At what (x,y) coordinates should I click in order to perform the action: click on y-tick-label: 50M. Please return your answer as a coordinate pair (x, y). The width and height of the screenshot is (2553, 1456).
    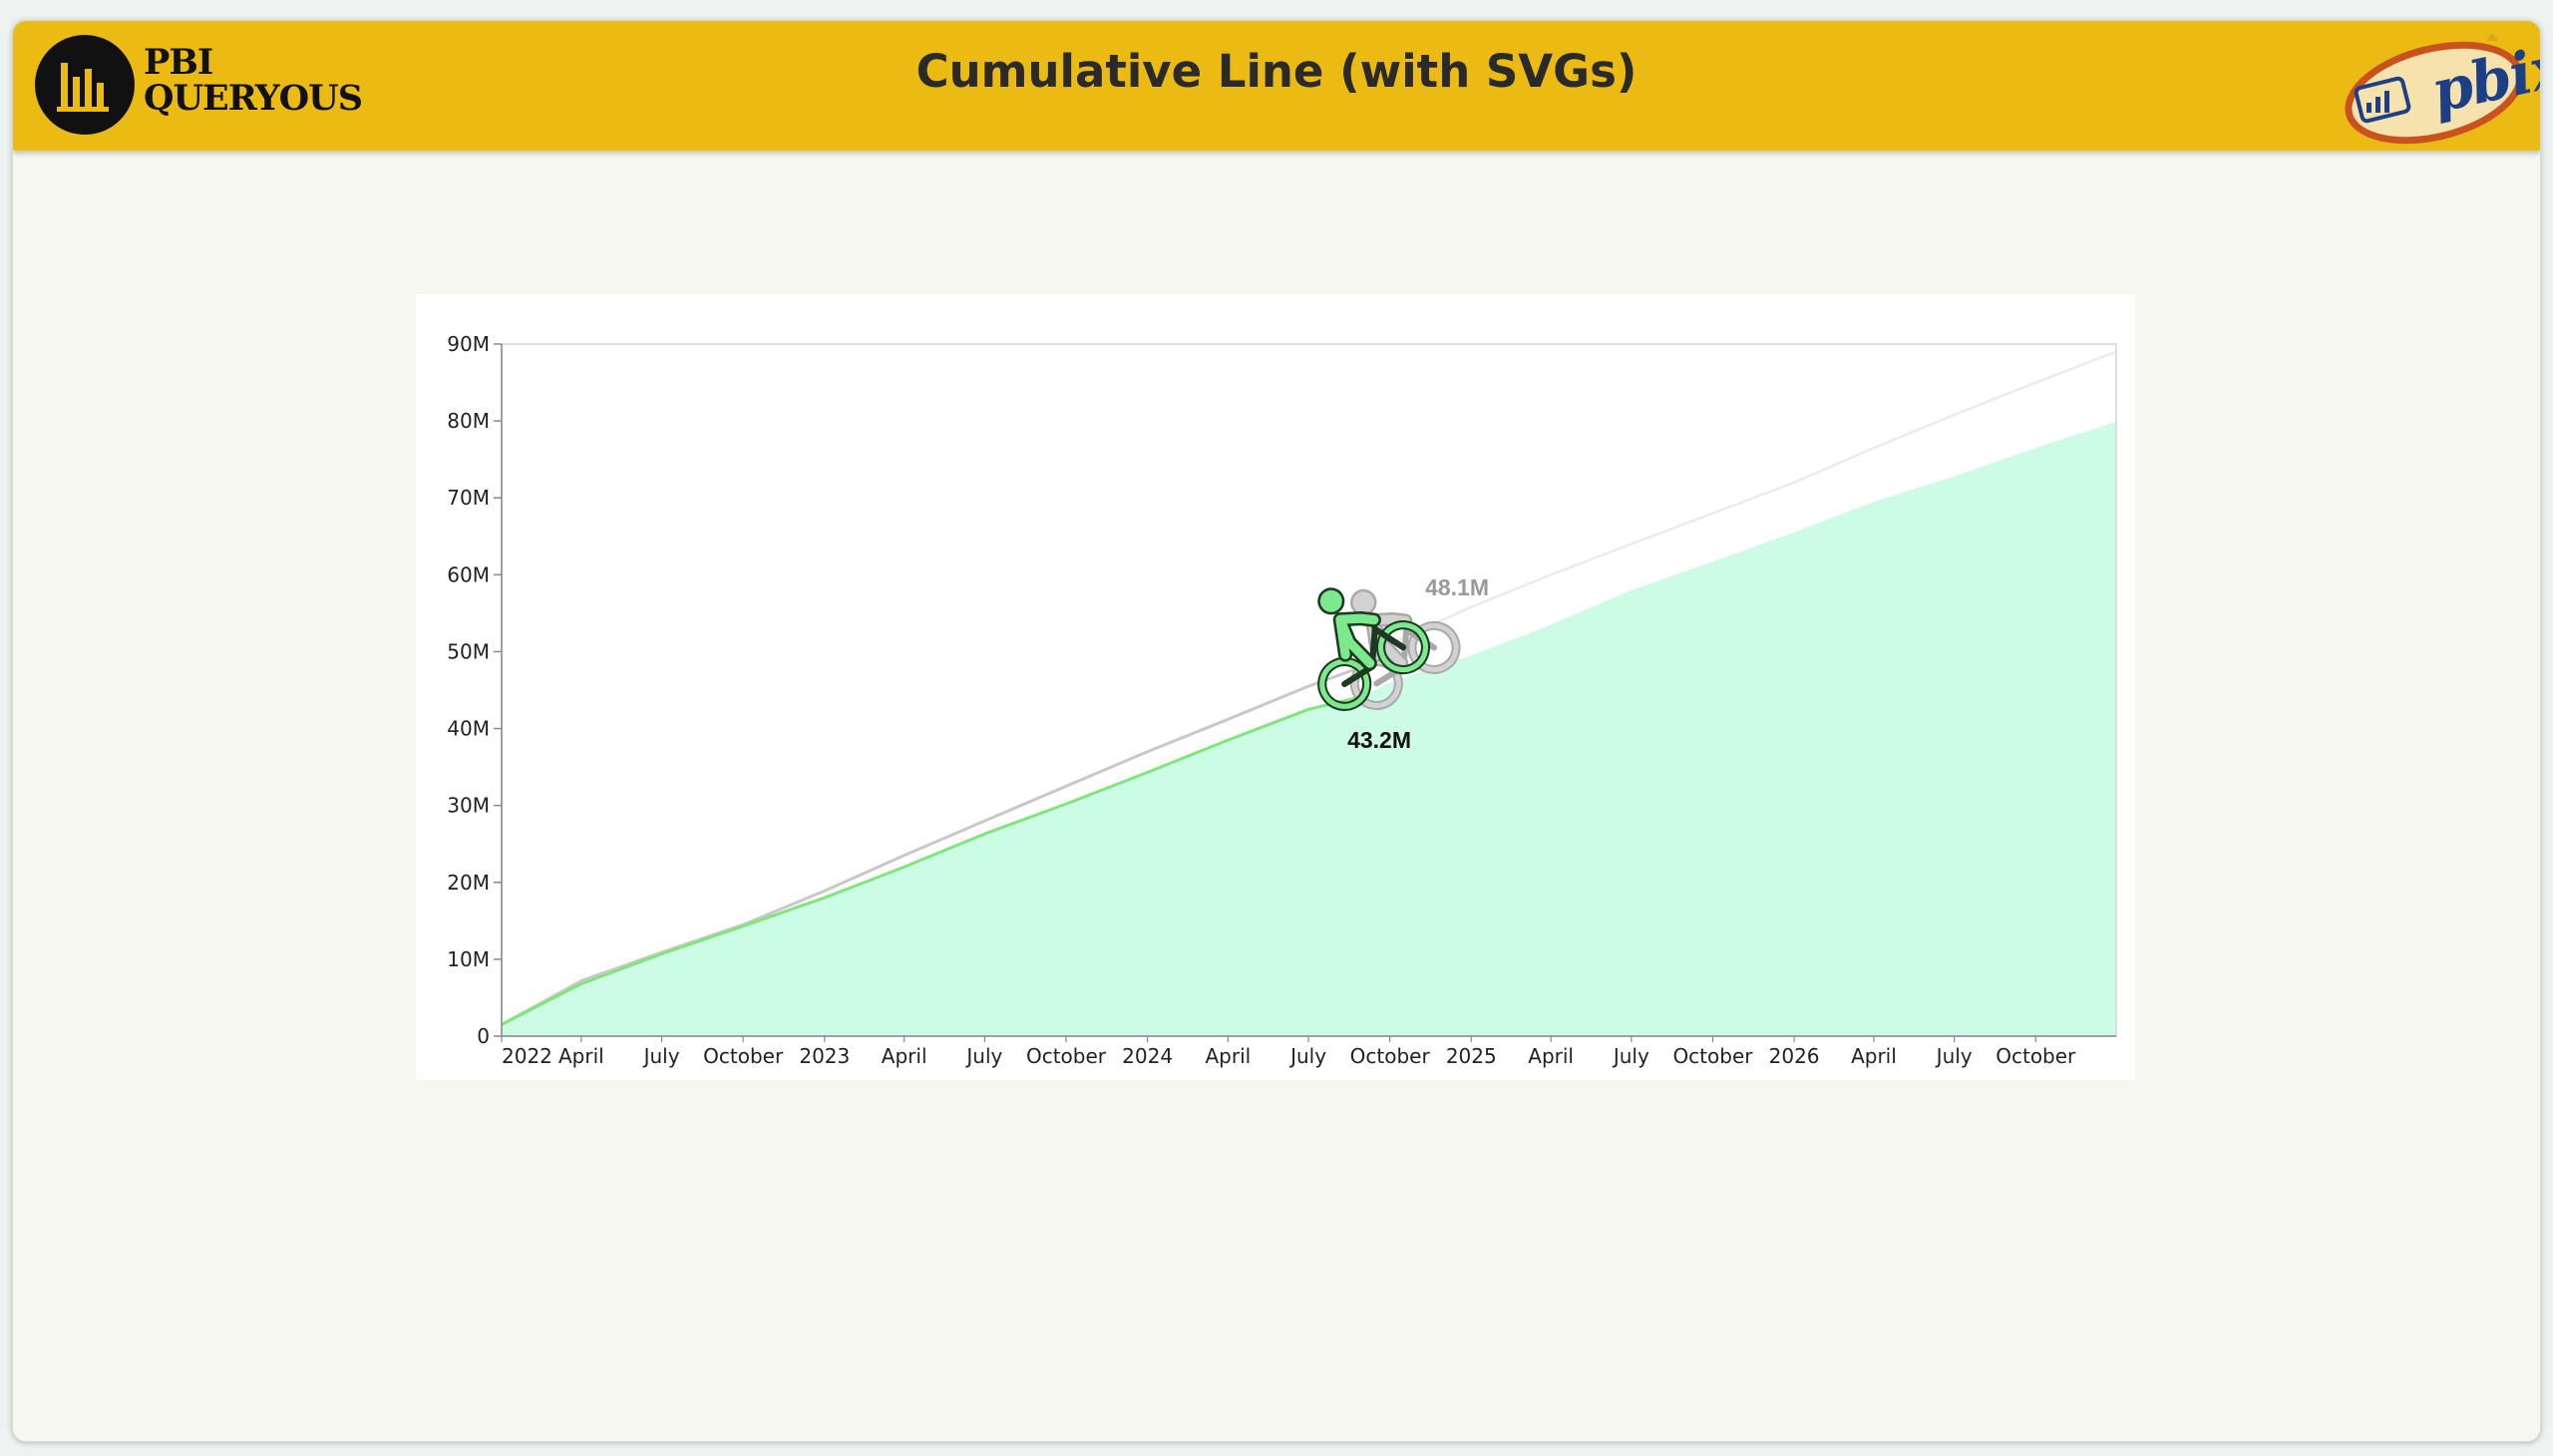
    Looking at the image, I should click on (469, 651).